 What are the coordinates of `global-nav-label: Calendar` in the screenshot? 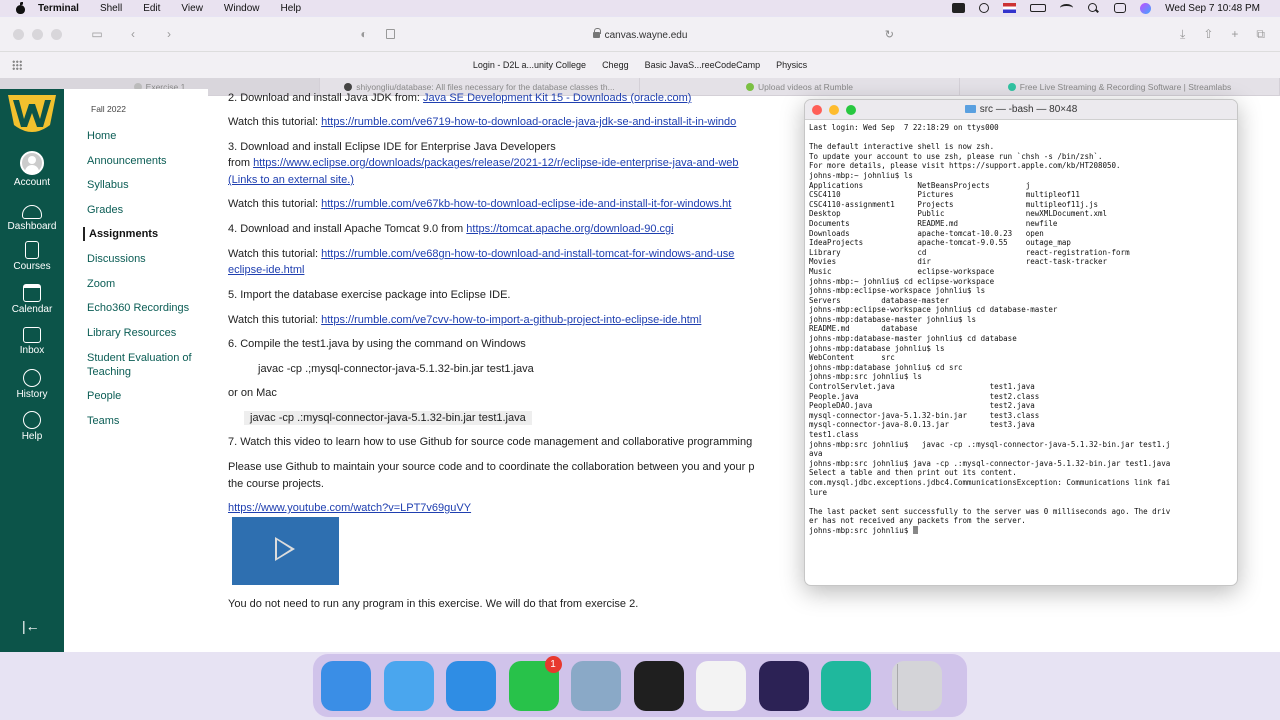 It's located at (32, 309).